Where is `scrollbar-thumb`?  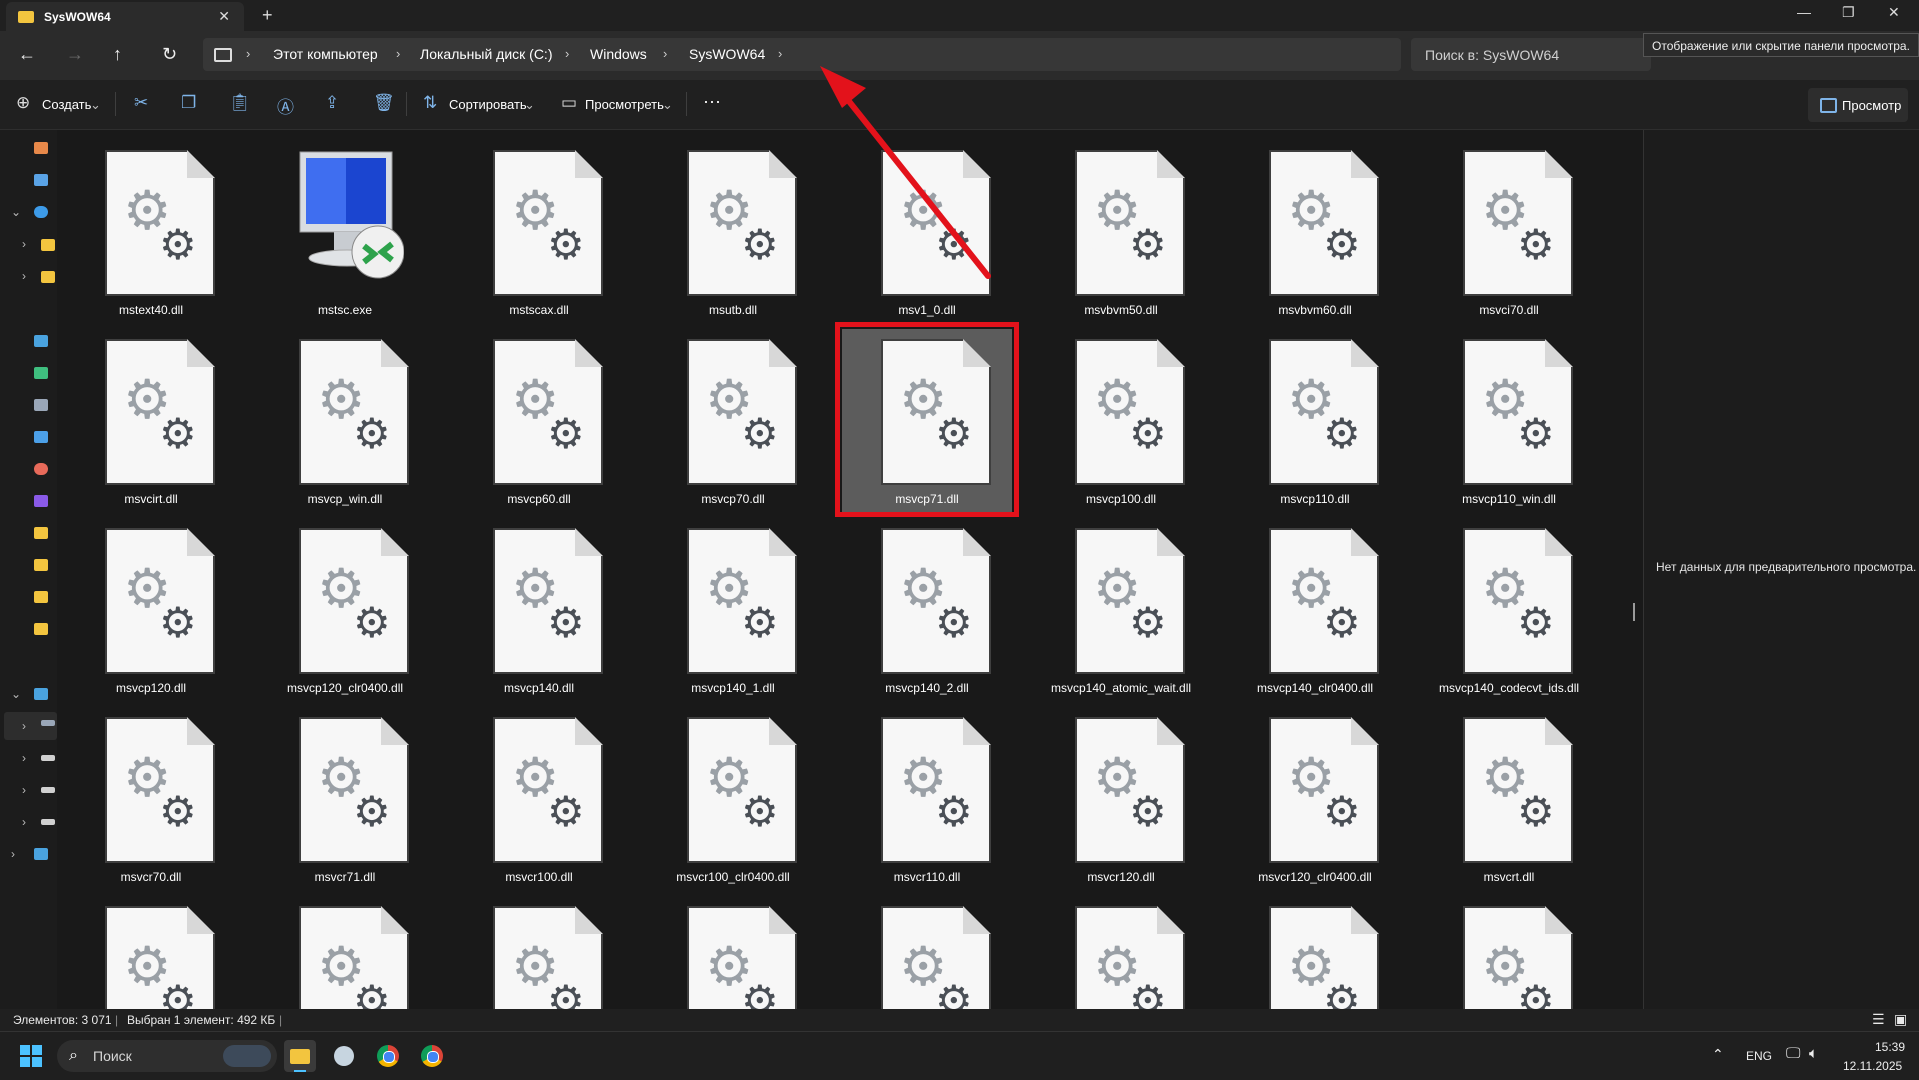 scrollbar-thumb is located at coordinates (1634, 612).